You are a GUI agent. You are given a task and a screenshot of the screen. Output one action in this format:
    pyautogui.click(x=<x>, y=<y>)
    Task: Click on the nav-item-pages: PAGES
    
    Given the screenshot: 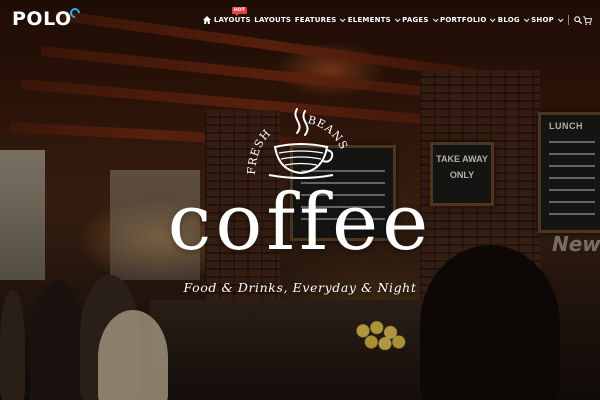 What is the action you would take?
    pyautogui.click(x=420, y=20)
    